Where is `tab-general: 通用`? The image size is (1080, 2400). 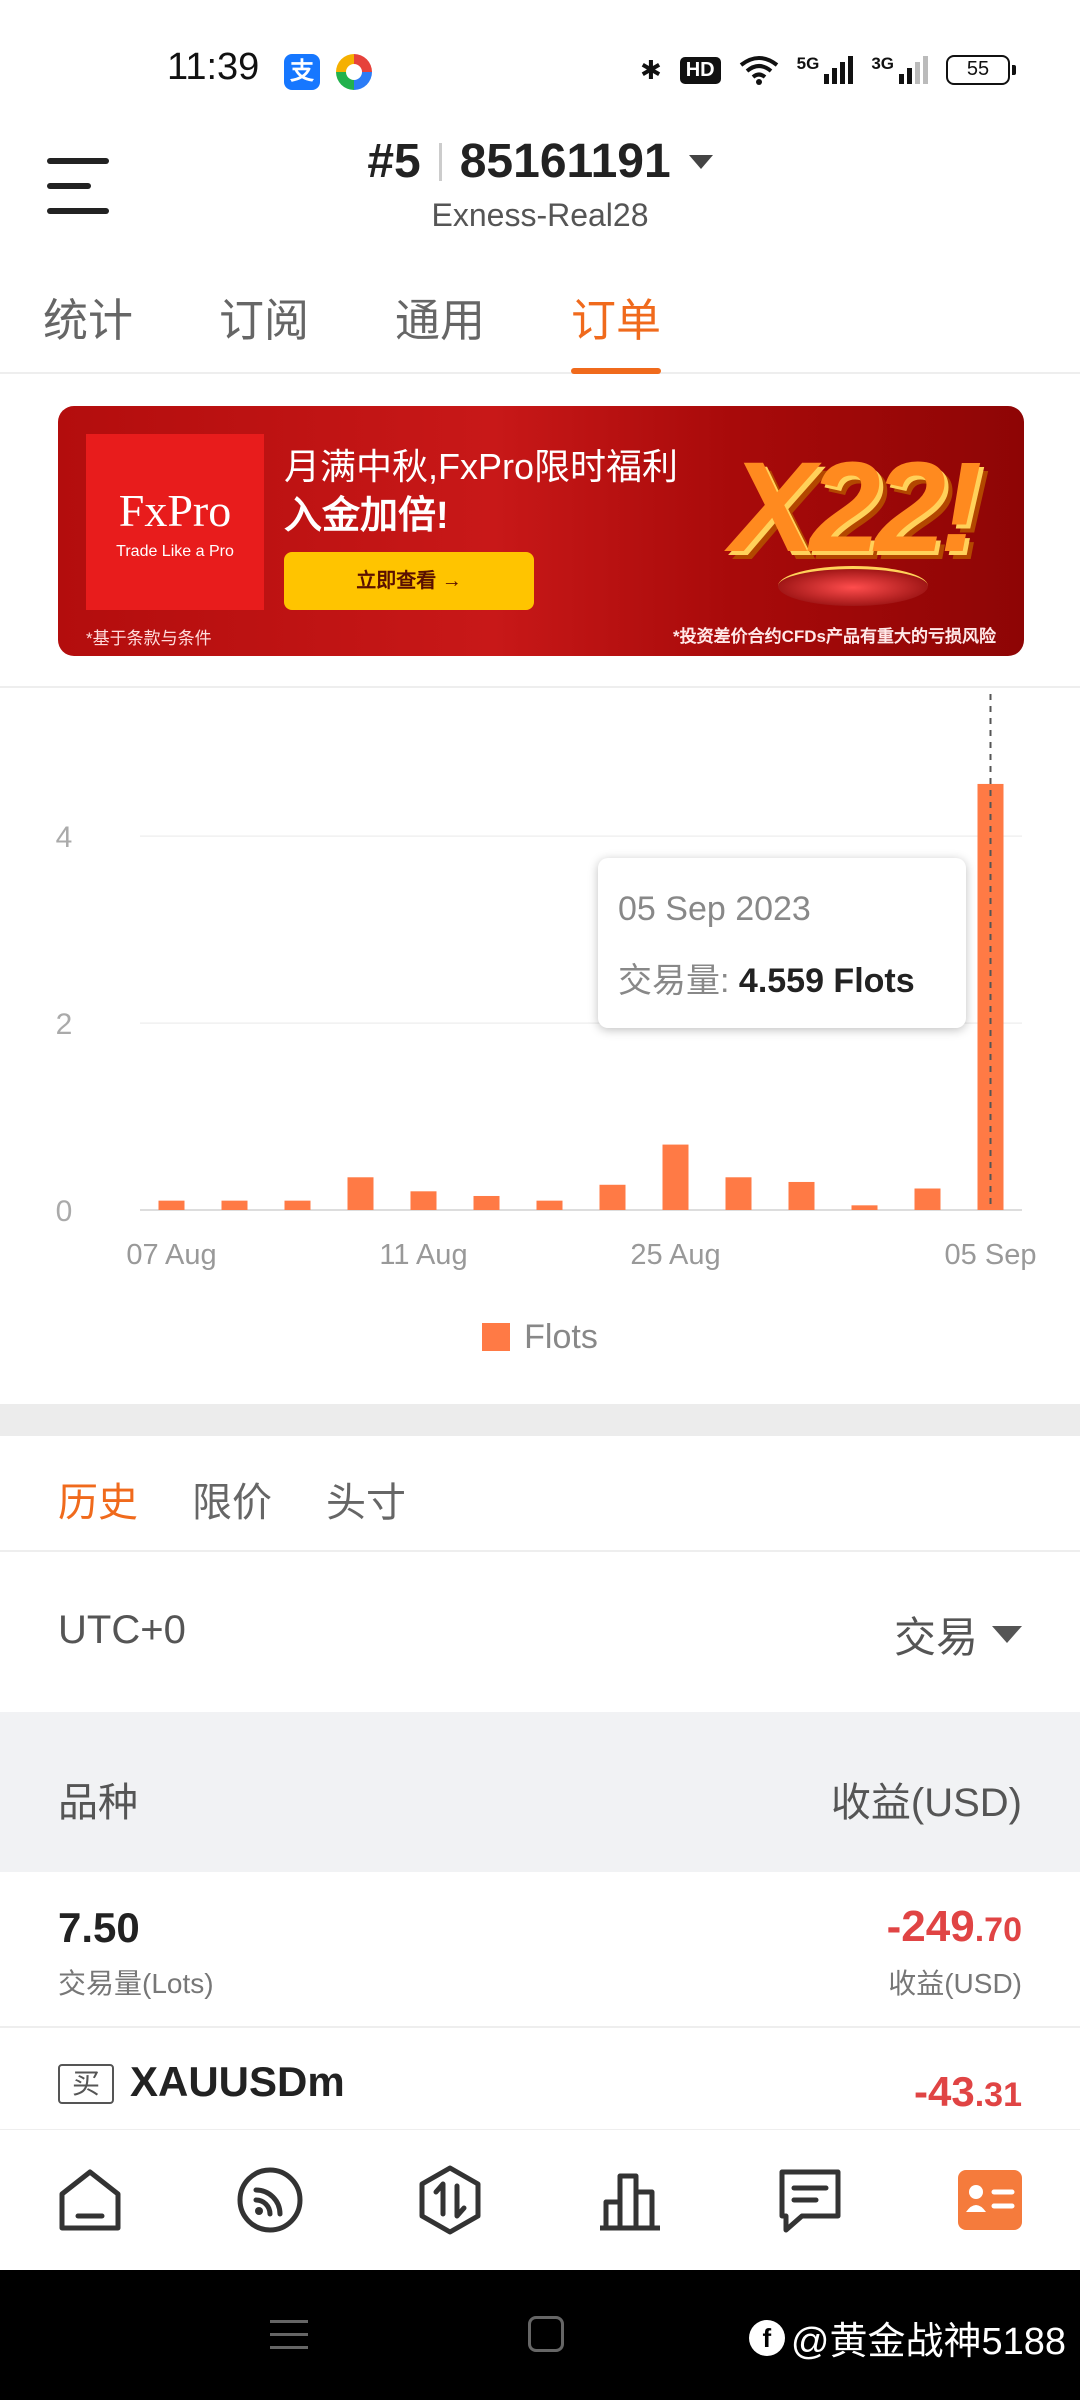
tab-general: 通用 is located at coordinates (440, 329).